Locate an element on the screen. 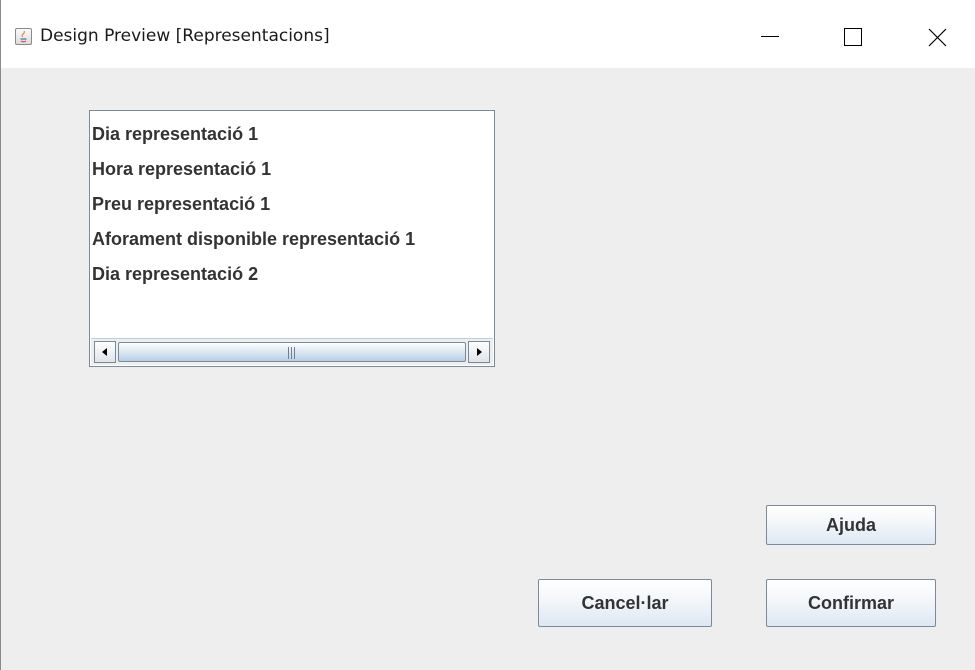  close-button is located at coordinates (937, 38).